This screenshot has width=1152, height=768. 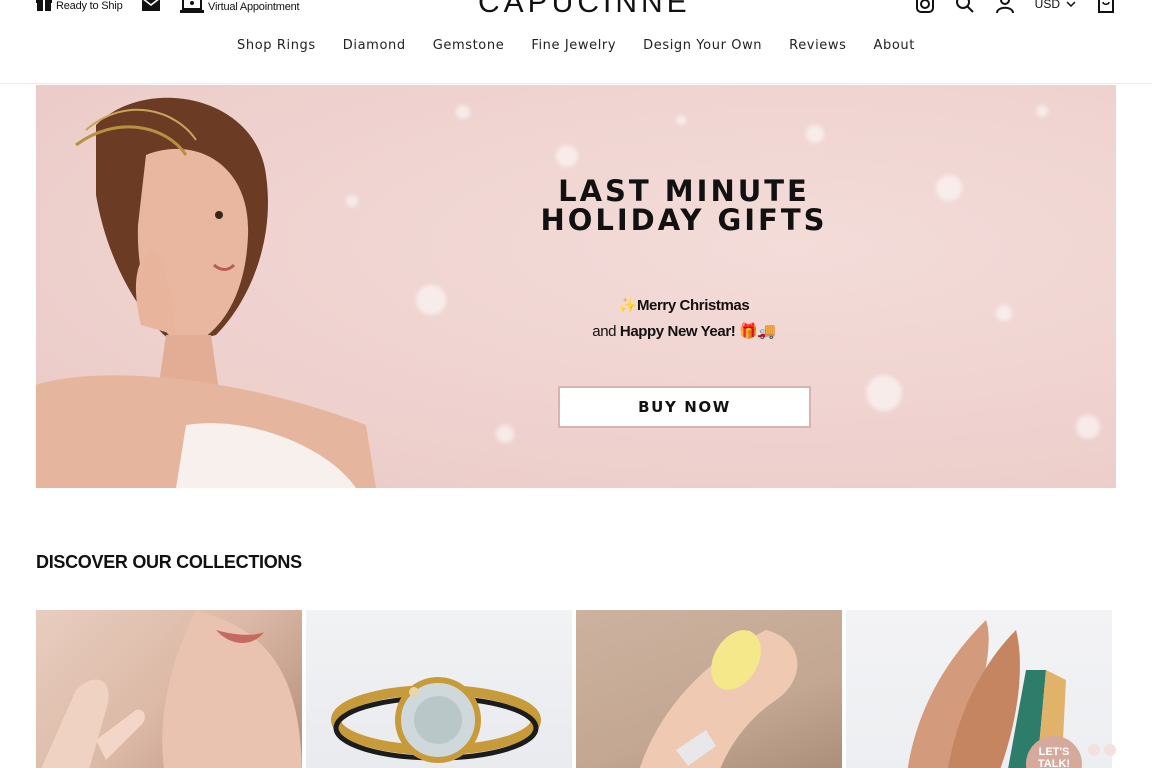 I want to click on currency-selector: USD, so click(x=1055, y=5).